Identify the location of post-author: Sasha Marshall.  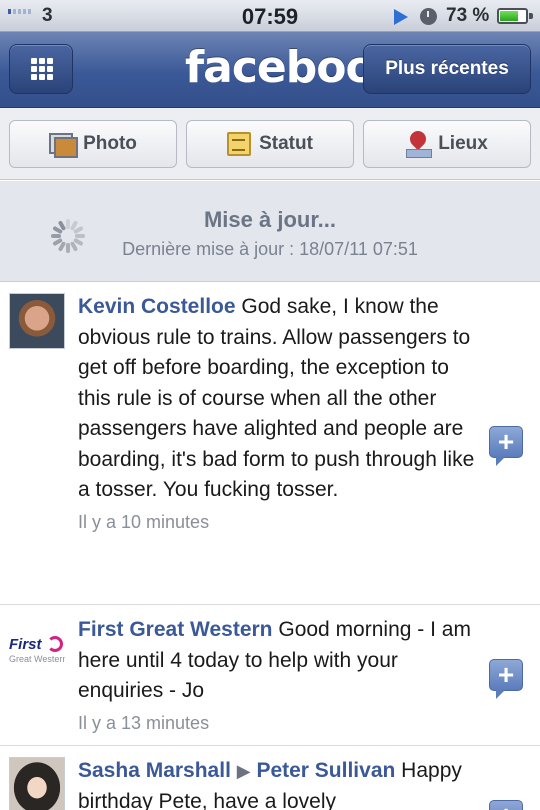
(154, 770).